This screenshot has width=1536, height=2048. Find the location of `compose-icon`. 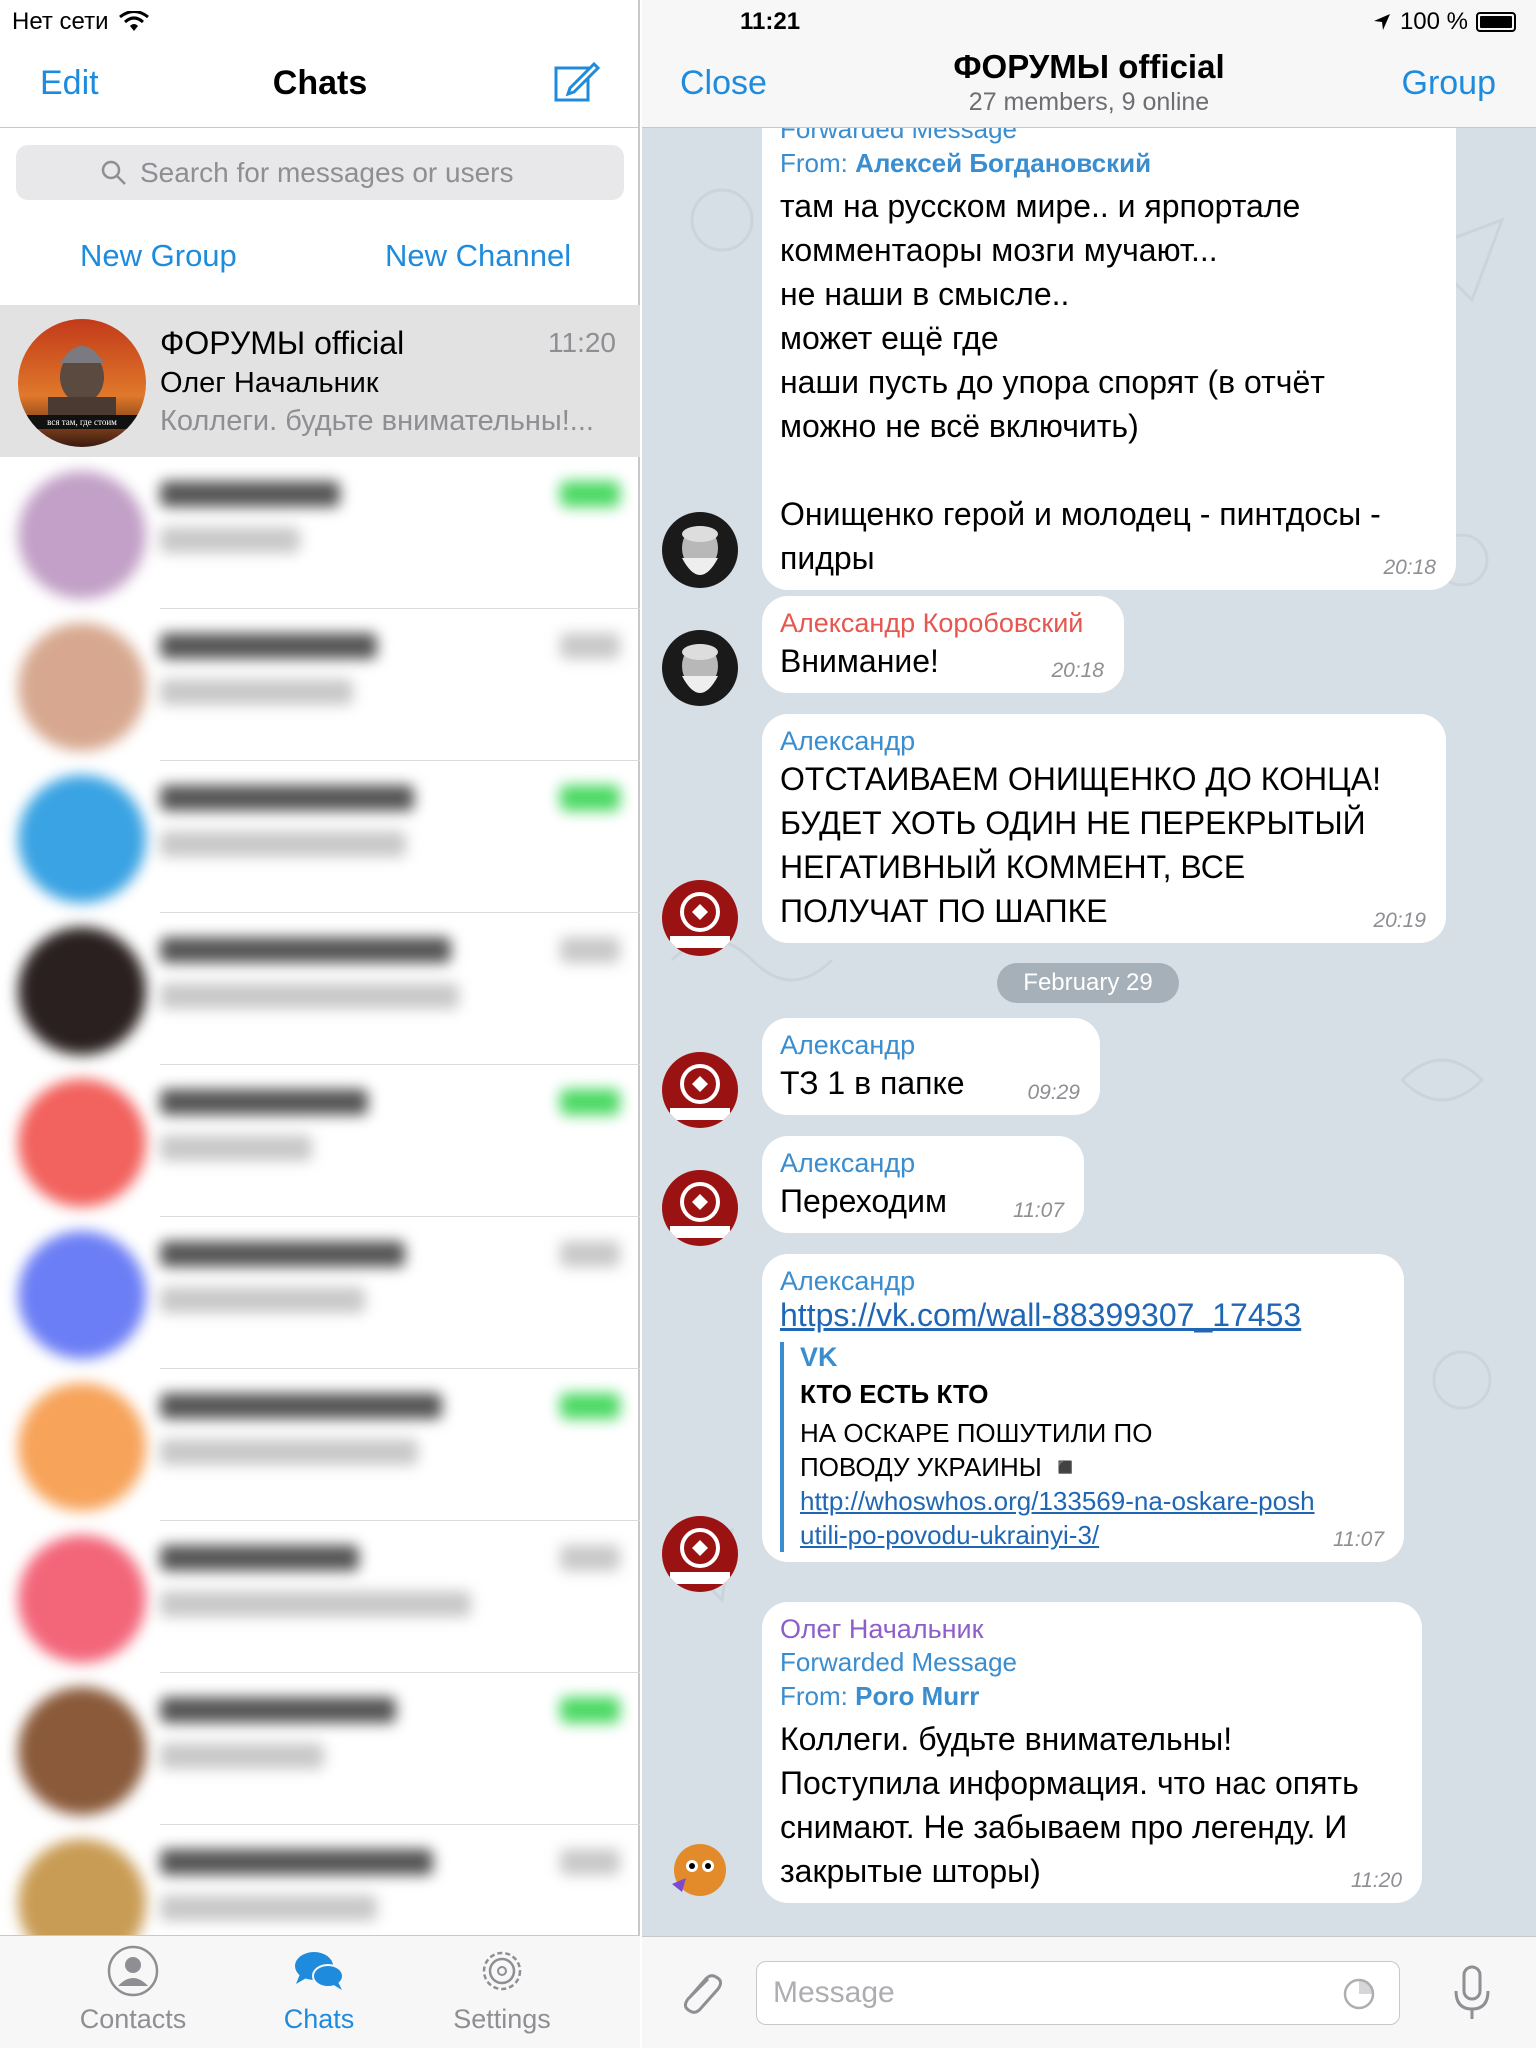

compose-icon is located at coordinates (576, 82).